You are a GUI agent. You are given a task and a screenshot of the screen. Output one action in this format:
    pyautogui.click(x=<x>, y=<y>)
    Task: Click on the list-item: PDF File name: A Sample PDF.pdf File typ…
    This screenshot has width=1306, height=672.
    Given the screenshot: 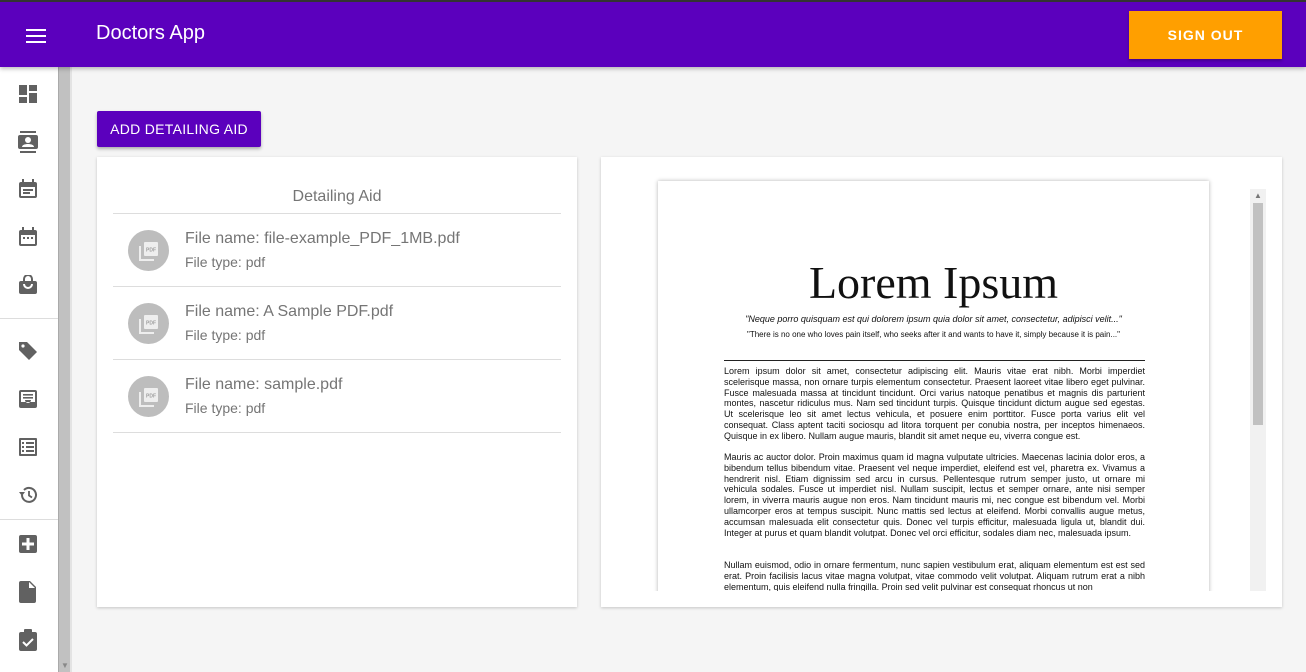 What is the action you would take?
    pyautogui.click(x=337, y=323)
    